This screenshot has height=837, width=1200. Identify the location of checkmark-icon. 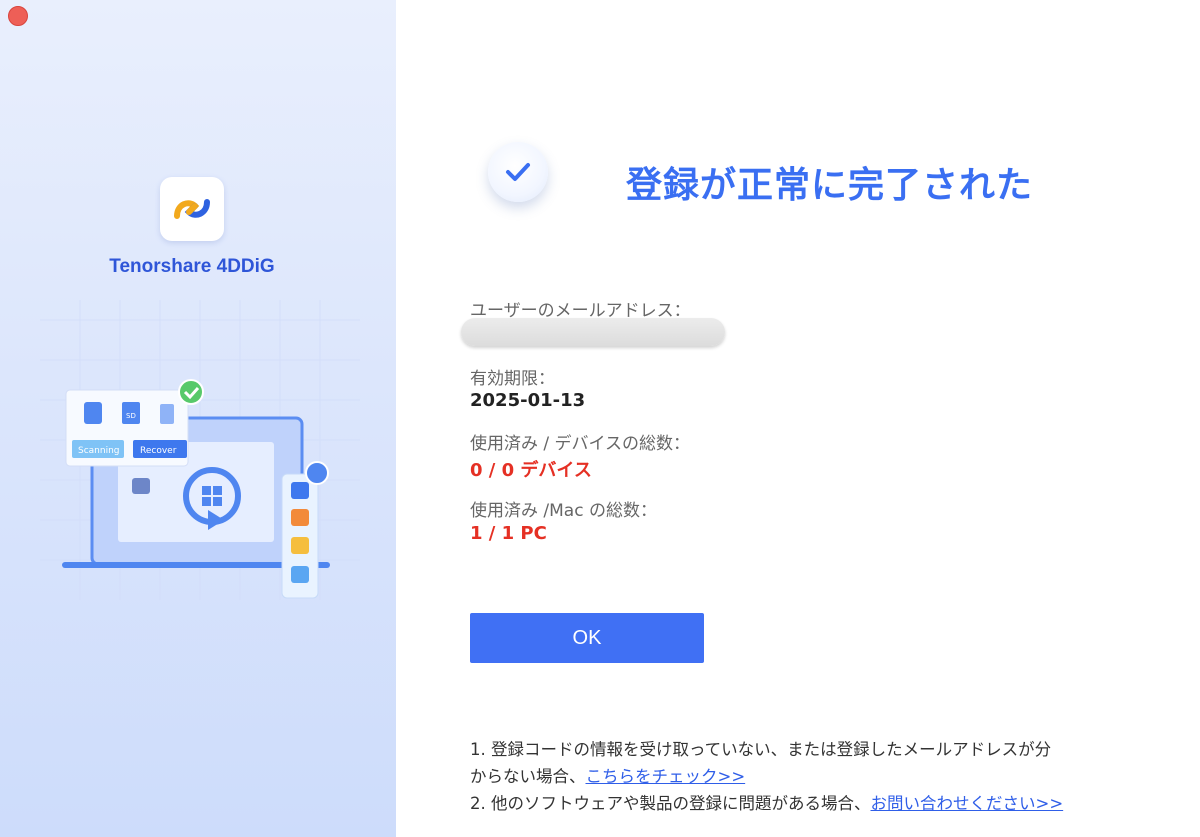
(518, 172).